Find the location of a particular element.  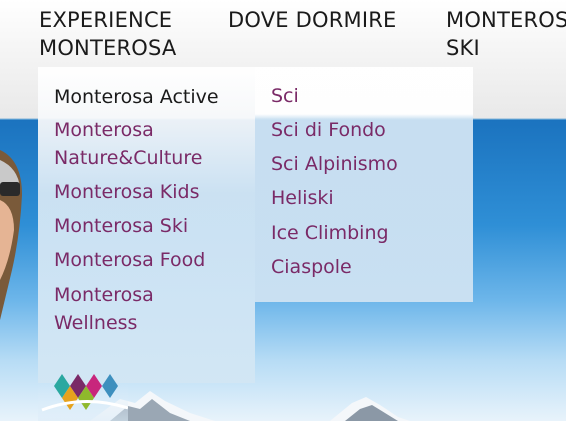

monterosa-logo-icon is located at coordinates (84, 393).